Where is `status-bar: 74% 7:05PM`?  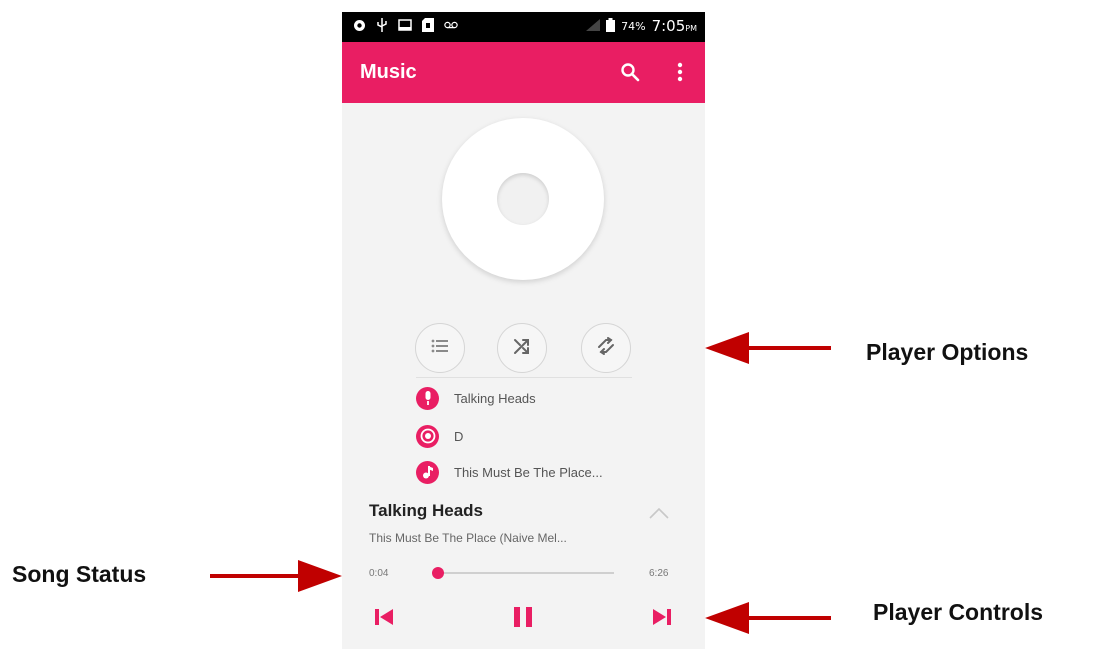 status-bar: 74% 7:05PM is located at coordinates (523, 27).